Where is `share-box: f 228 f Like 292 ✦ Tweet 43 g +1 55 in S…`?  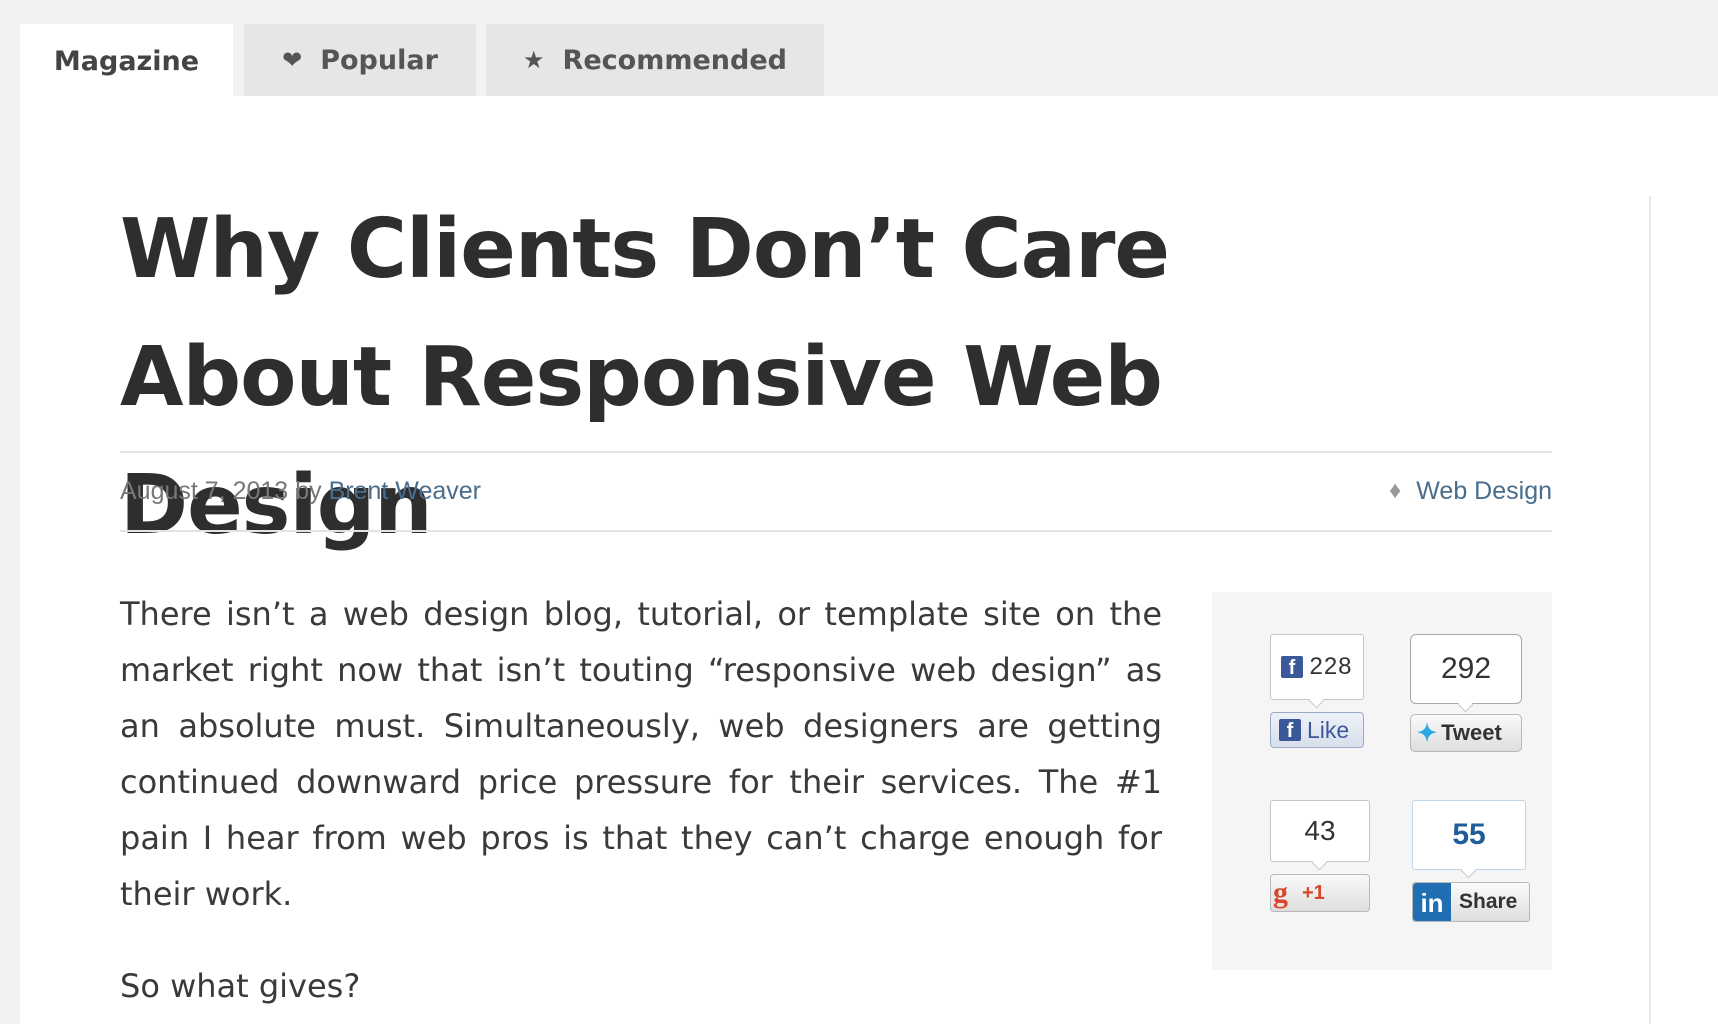
share-box: f 228 f Like 292 ✦ Tweet 43 g +1 55 in S… is located at coordinates (1382, 781).